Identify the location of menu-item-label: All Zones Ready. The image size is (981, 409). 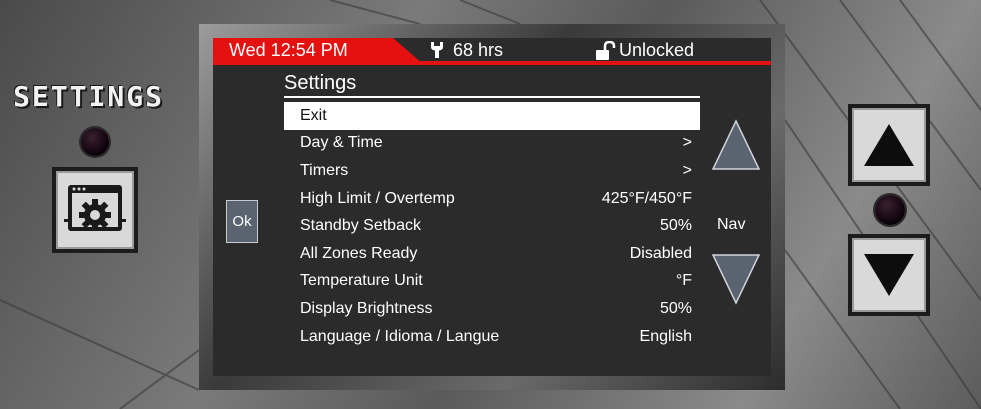
(359, 253).